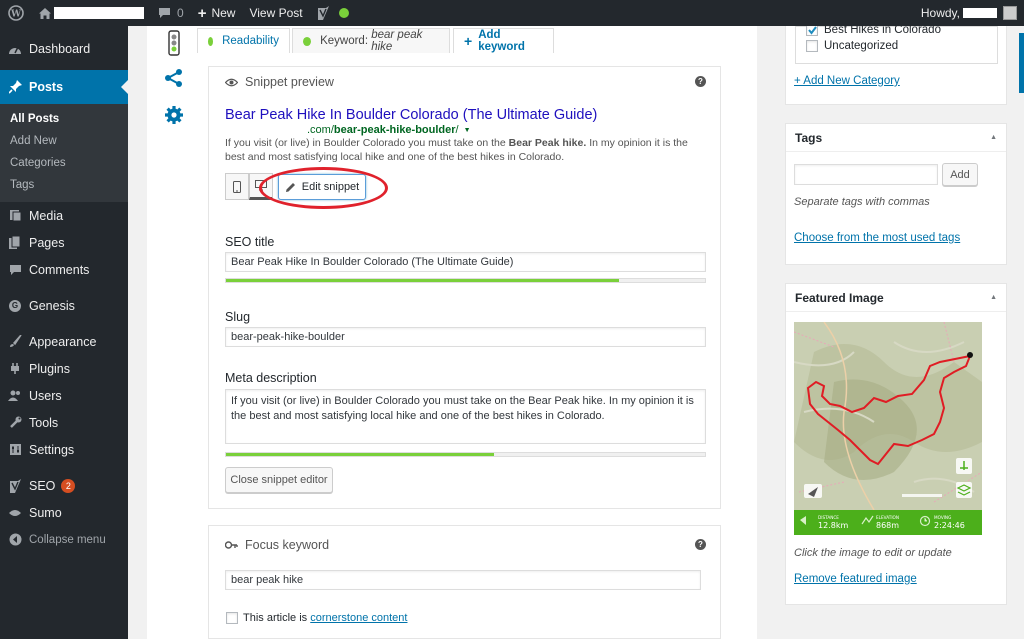 This screenshot has width=1024, height=639. I want to click on pencil-icon, so click(290, 187).